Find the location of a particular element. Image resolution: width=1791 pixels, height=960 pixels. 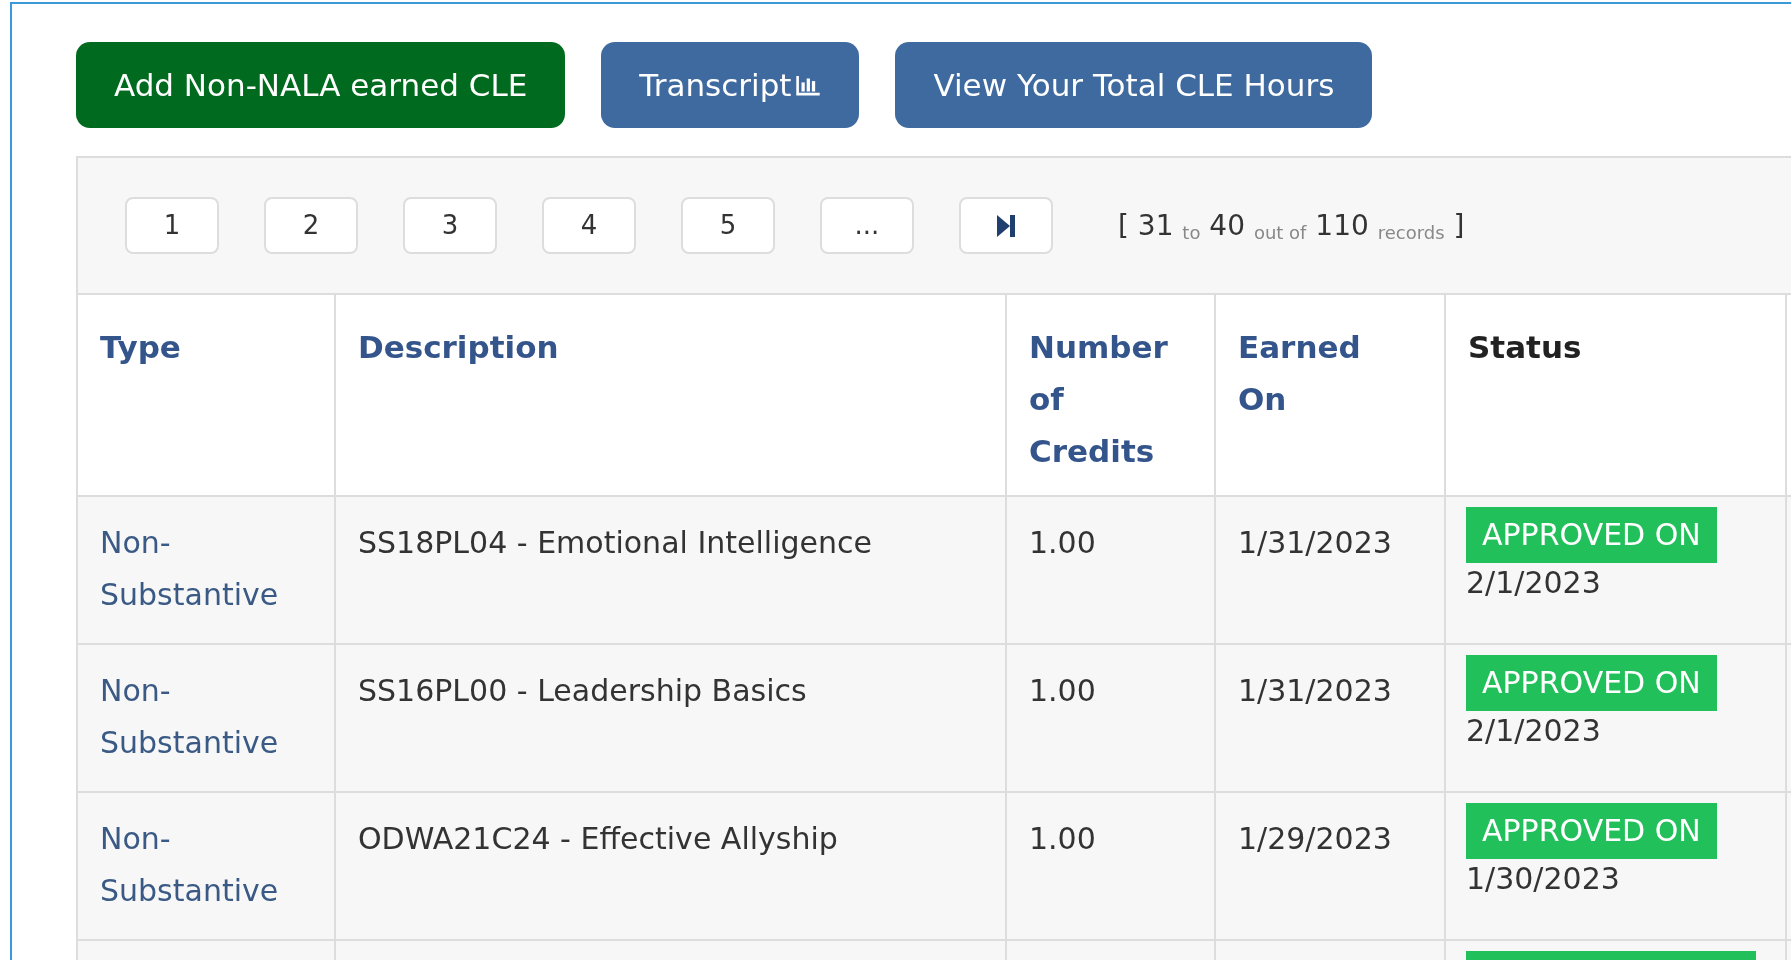

column-header: Number of Credits is located at coordinates (1099, 399).